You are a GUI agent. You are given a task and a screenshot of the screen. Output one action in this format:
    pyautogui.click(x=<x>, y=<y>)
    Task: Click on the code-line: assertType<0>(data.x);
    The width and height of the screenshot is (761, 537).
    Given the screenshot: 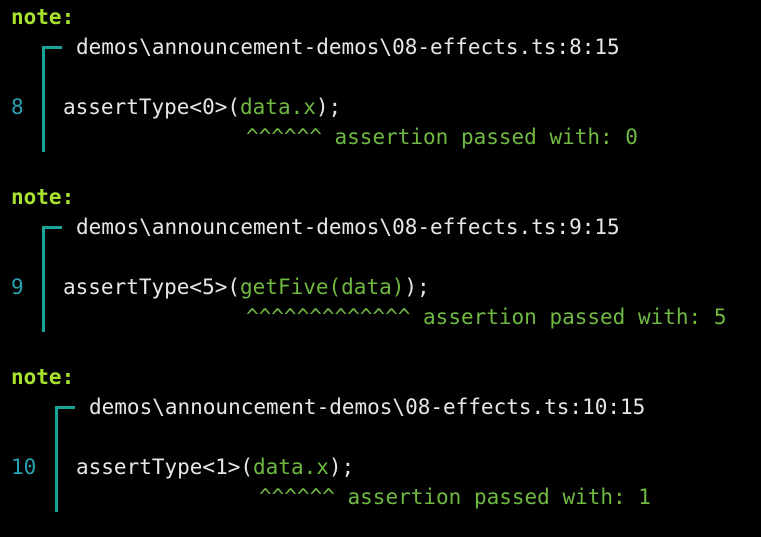 What is the action you would take?
    pyautogui.click(x=202, y=107)
    